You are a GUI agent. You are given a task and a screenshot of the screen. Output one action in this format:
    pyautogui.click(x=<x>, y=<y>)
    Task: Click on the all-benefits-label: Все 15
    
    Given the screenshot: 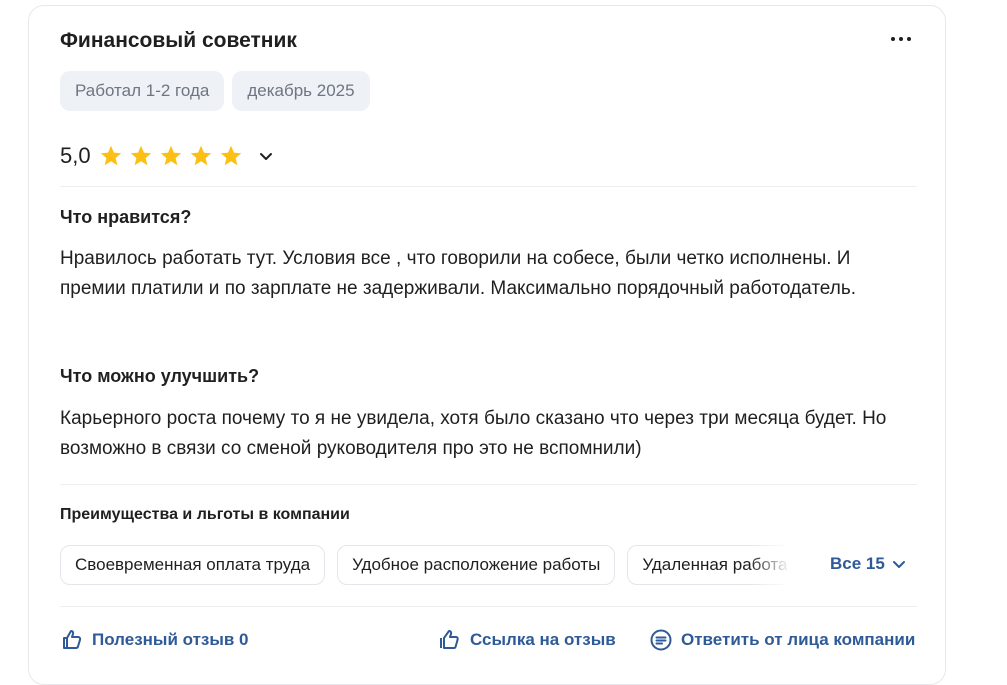 What is the action you would take?
    pyautogui.click(x=857, y=563)
    